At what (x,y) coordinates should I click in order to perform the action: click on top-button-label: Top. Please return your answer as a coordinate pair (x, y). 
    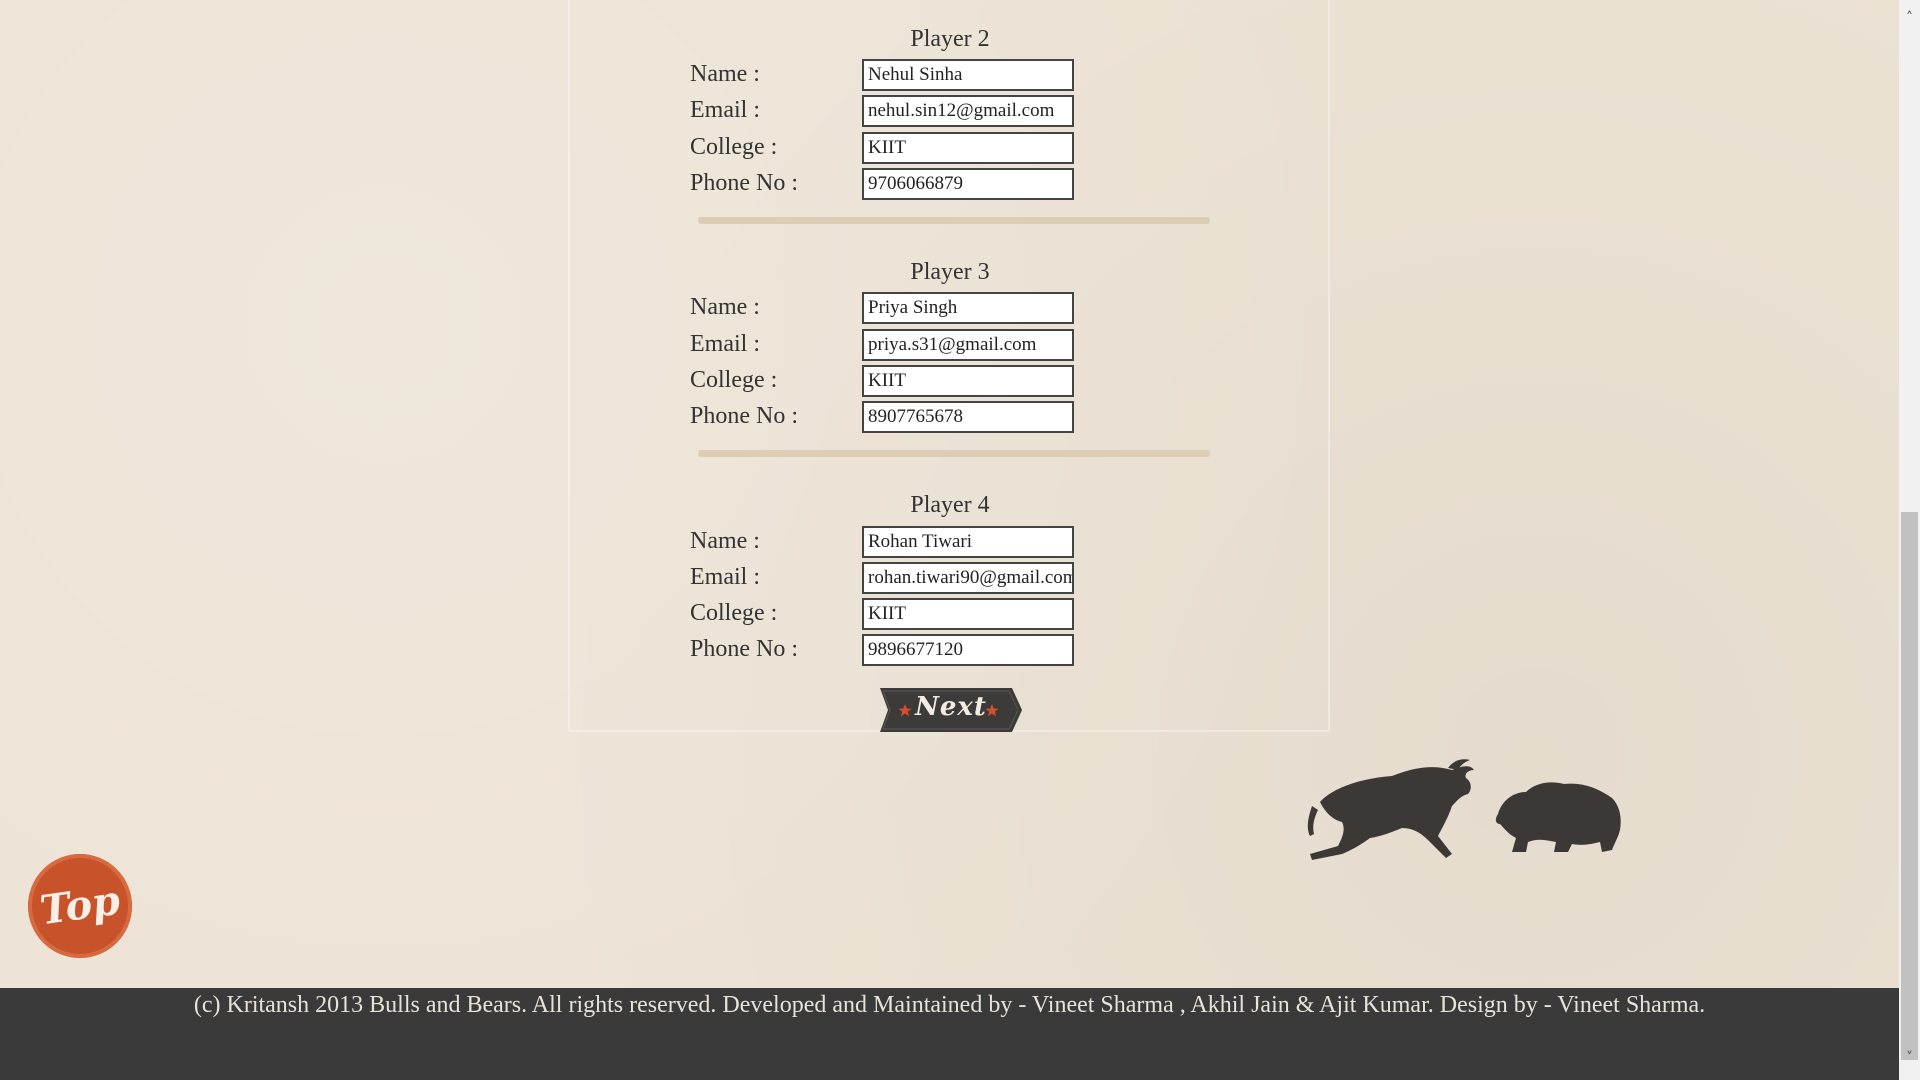
    Looking at the image, I should click on (80, 905).